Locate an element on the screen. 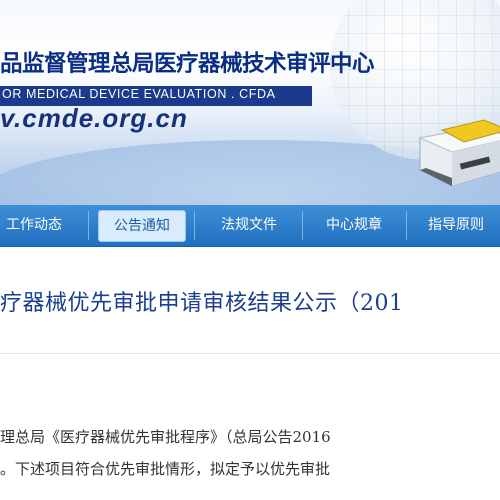 The image size is (500, 500). nav-item-regulations: 法规文件 is located at coordinates (249, 225).